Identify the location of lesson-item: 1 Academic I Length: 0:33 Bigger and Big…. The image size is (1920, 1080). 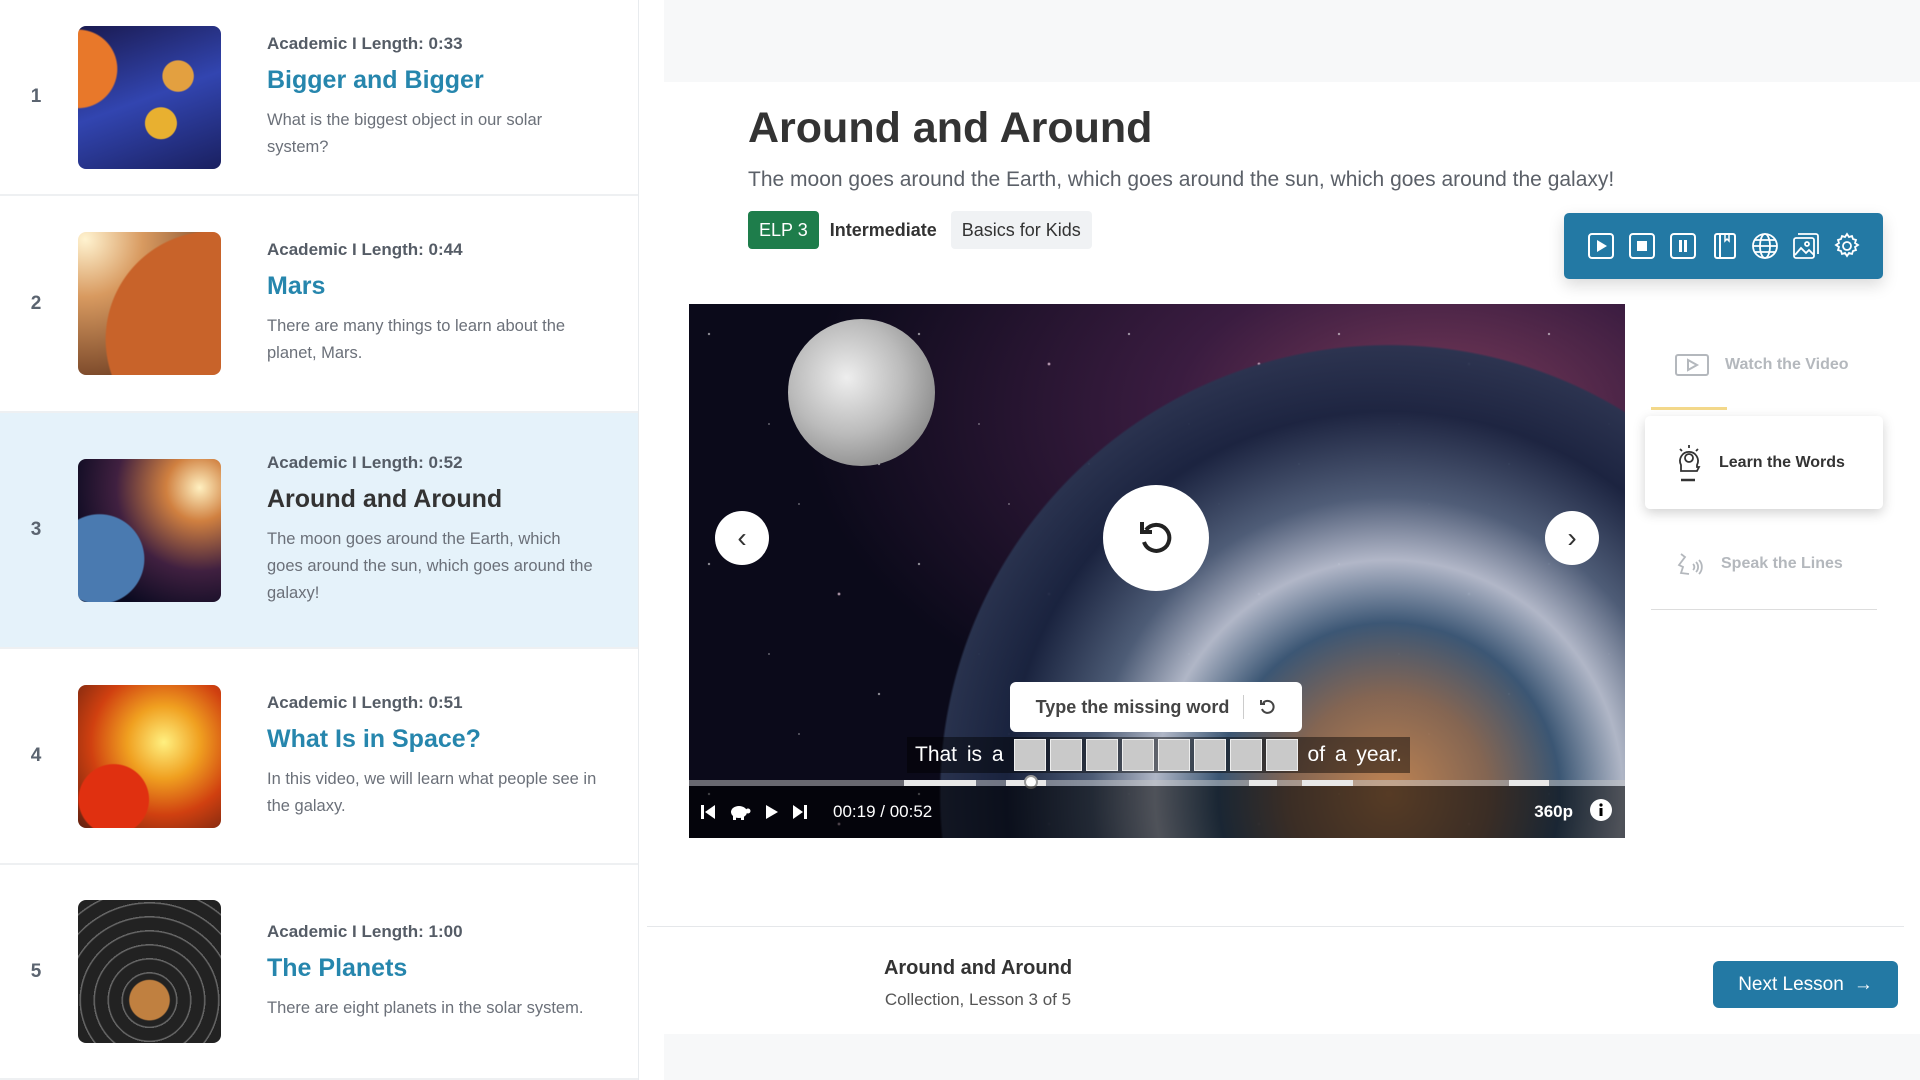
(319, 98).